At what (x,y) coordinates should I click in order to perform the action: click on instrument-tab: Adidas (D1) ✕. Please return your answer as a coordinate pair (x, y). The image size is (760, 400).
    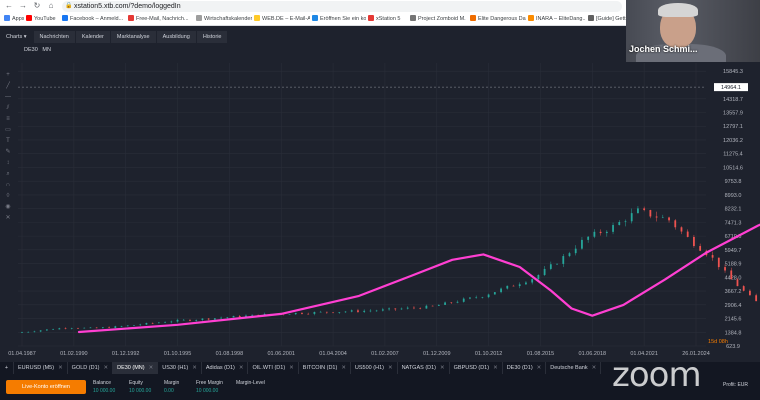
    Looking at the image, I should click on (225, 368).